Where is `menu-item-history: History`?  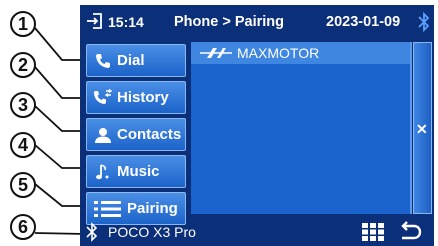
menu-item-history: History is located at coordinates (136, 97).